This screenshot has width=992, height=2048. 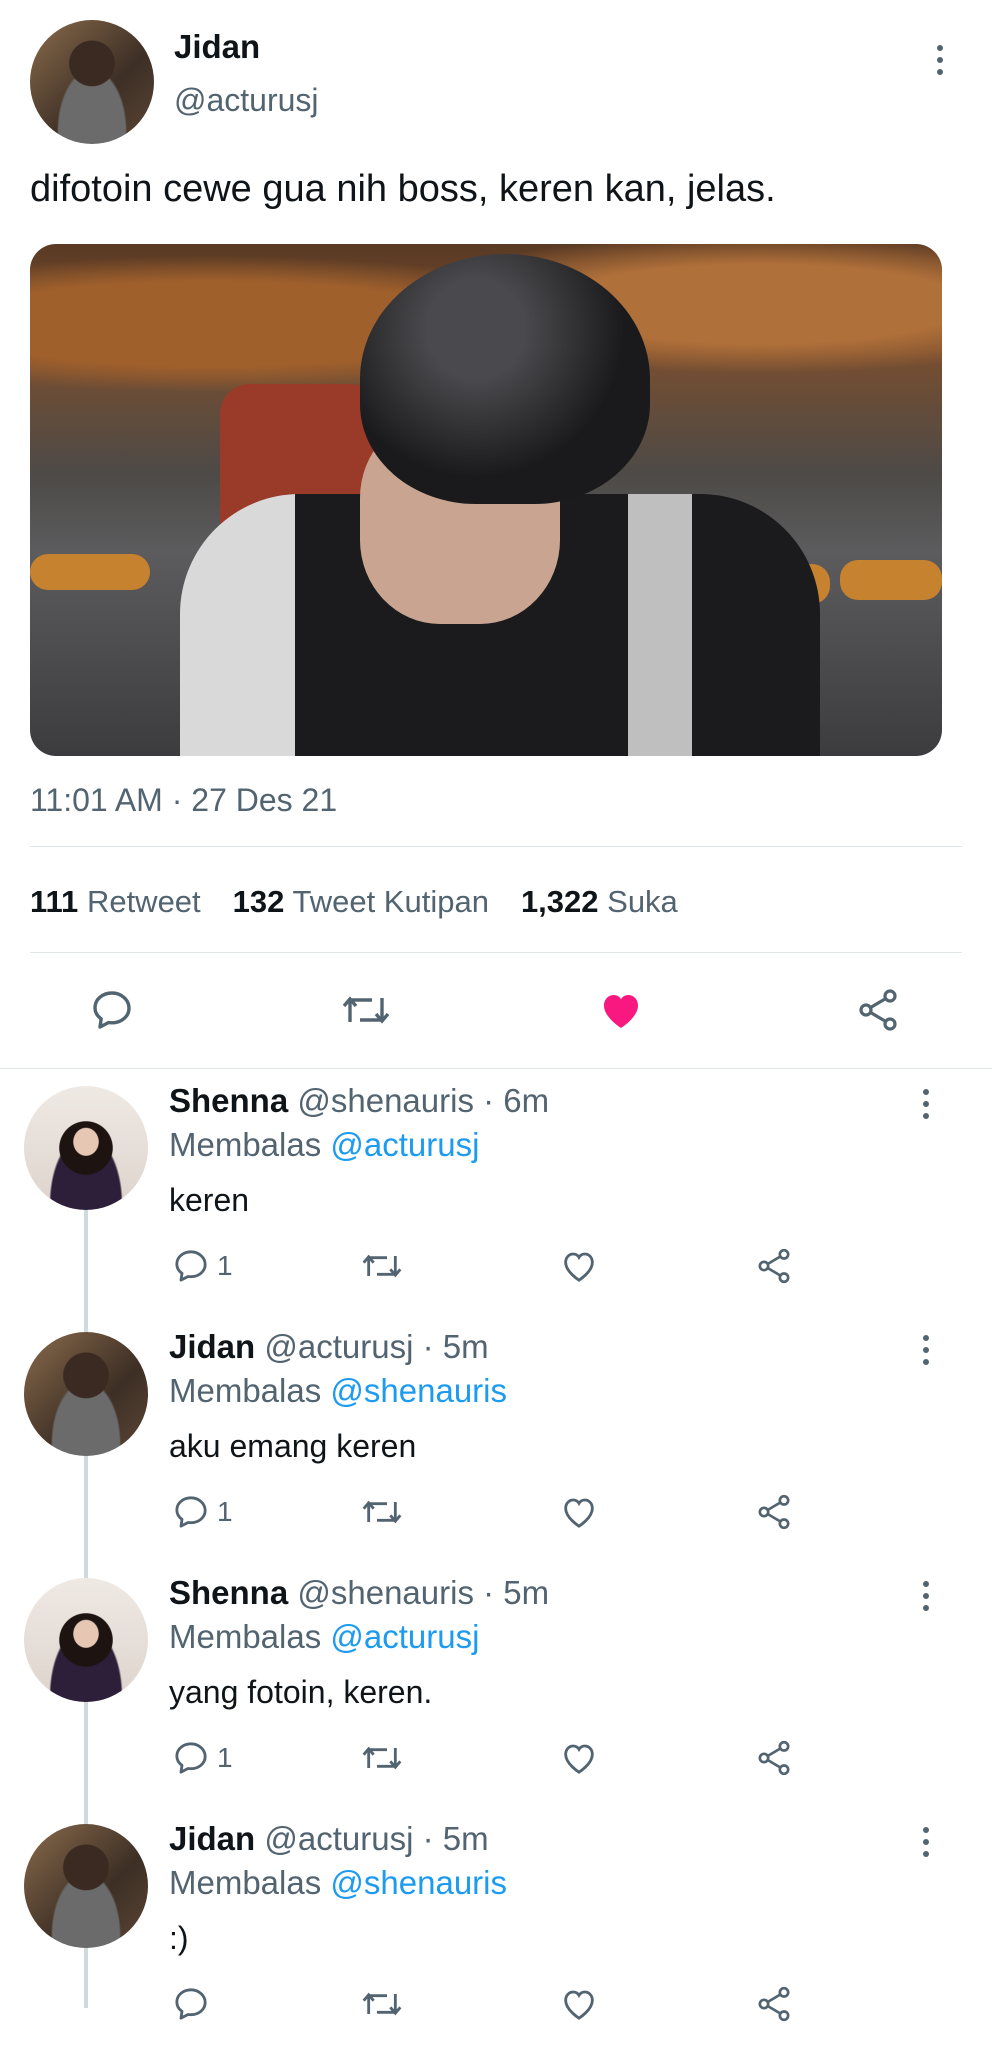 What do you see at coordinates (209, 1200) in the screenshot?
I see `reply-text: keren` at bounding box center [209, 1200].